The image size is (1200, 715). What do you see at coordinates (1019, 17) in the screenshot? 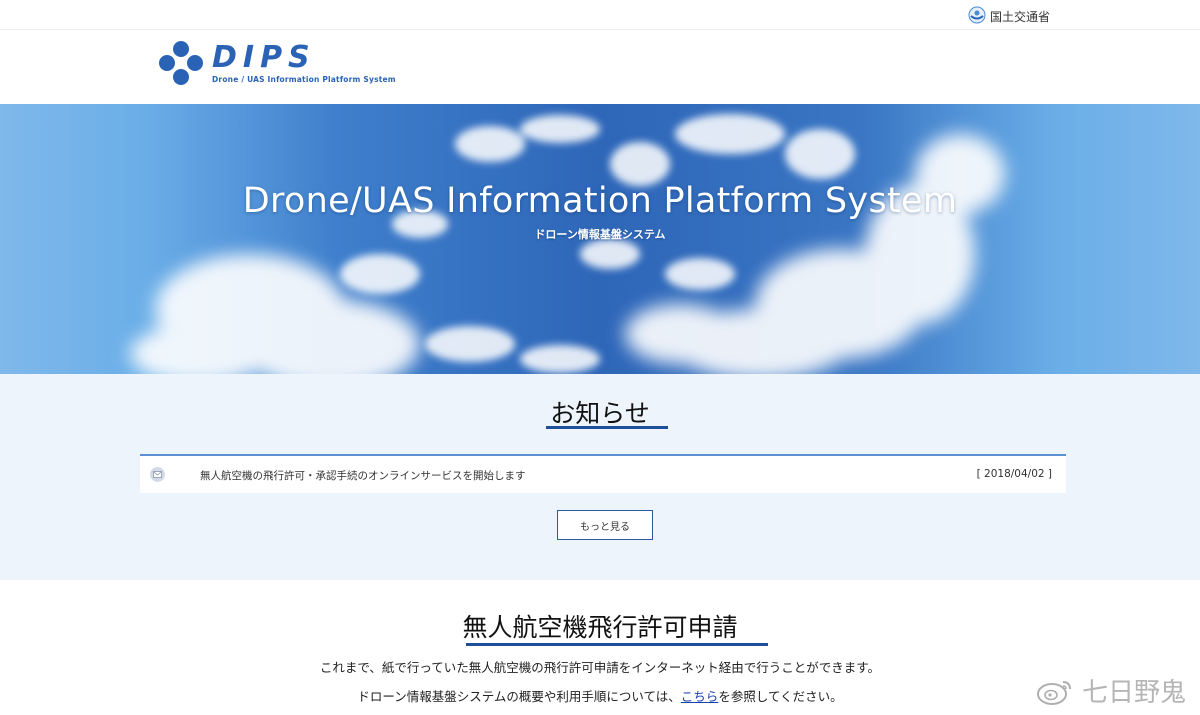
I see `ministry-label: 国土交通省` at bounding box center [1019, 17].